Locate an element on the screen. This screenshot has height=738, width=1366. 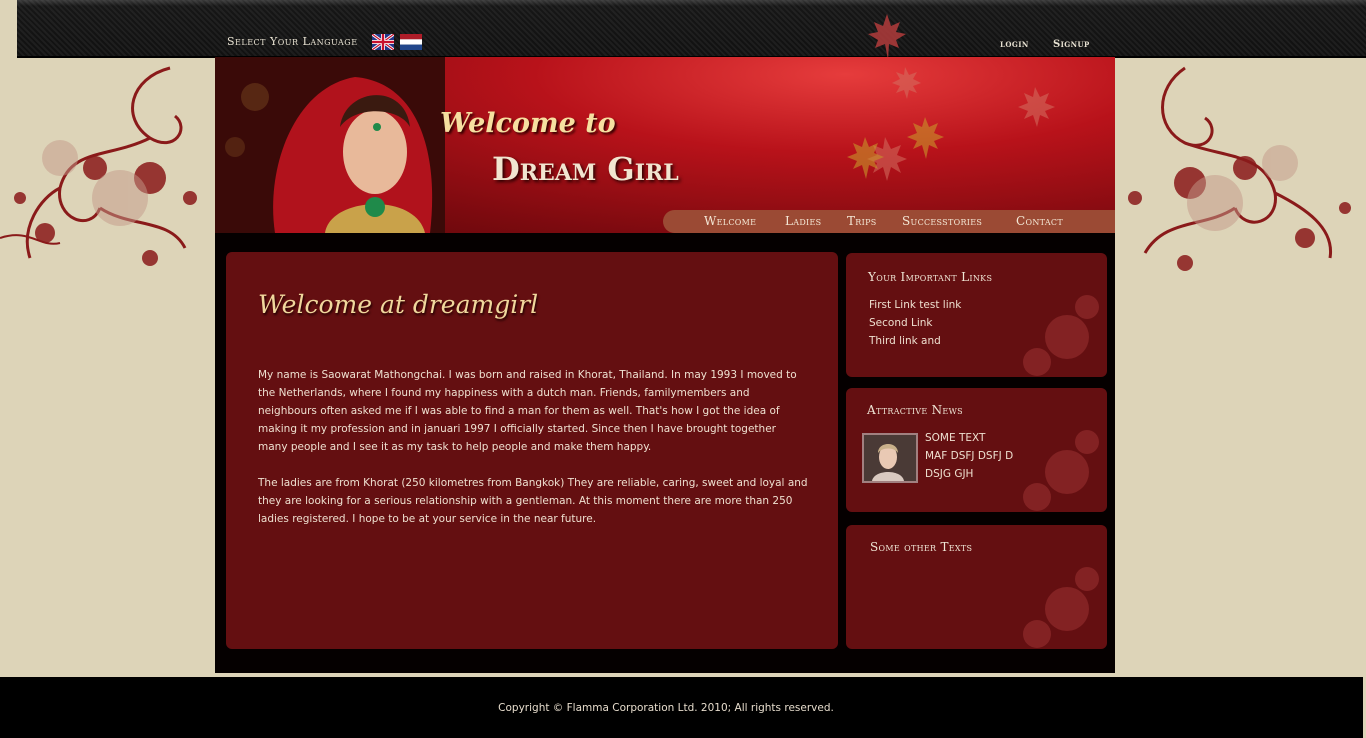
welcome-to-heading: Welcome to is located at coordinates (528, 123).